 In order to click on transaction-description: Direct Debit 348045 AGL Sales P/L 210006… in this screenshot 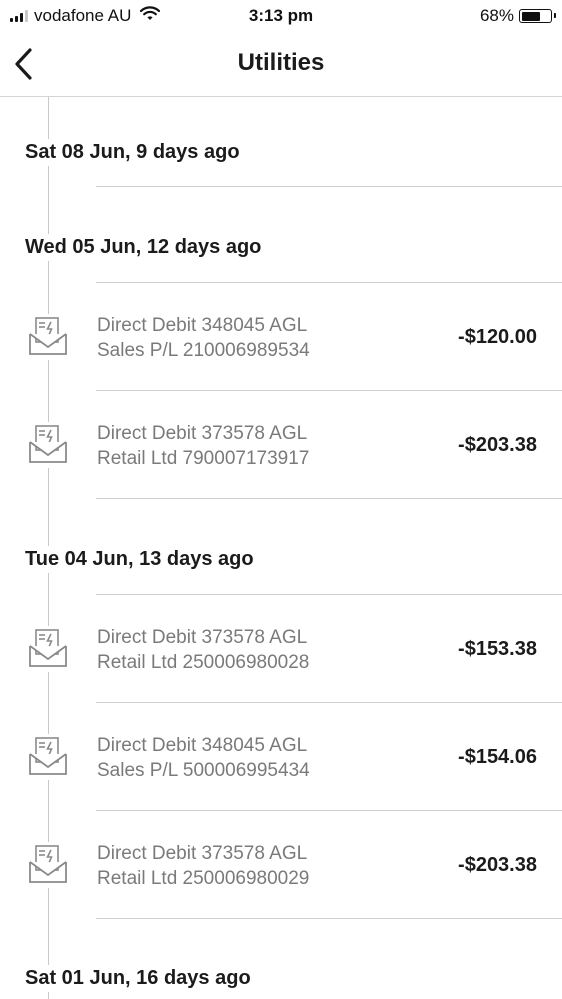, I will do `click(203, 338)`.